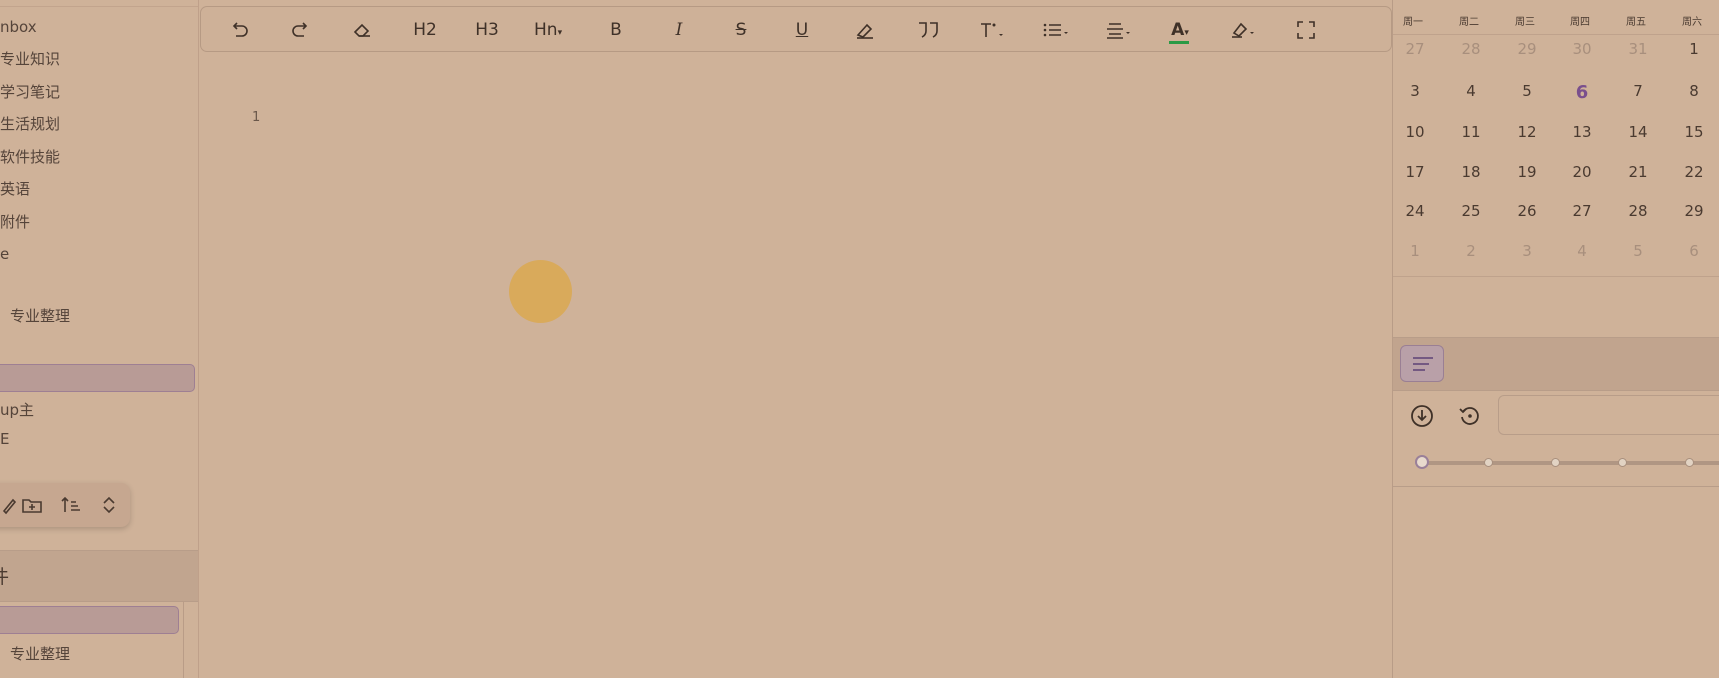 This screenshot has width=1719, height=678. What do you see at coordinates (15, 222) in the screenshot?
I see `sidebar-item-attachments: 附件` at bounding box center [15, 222].